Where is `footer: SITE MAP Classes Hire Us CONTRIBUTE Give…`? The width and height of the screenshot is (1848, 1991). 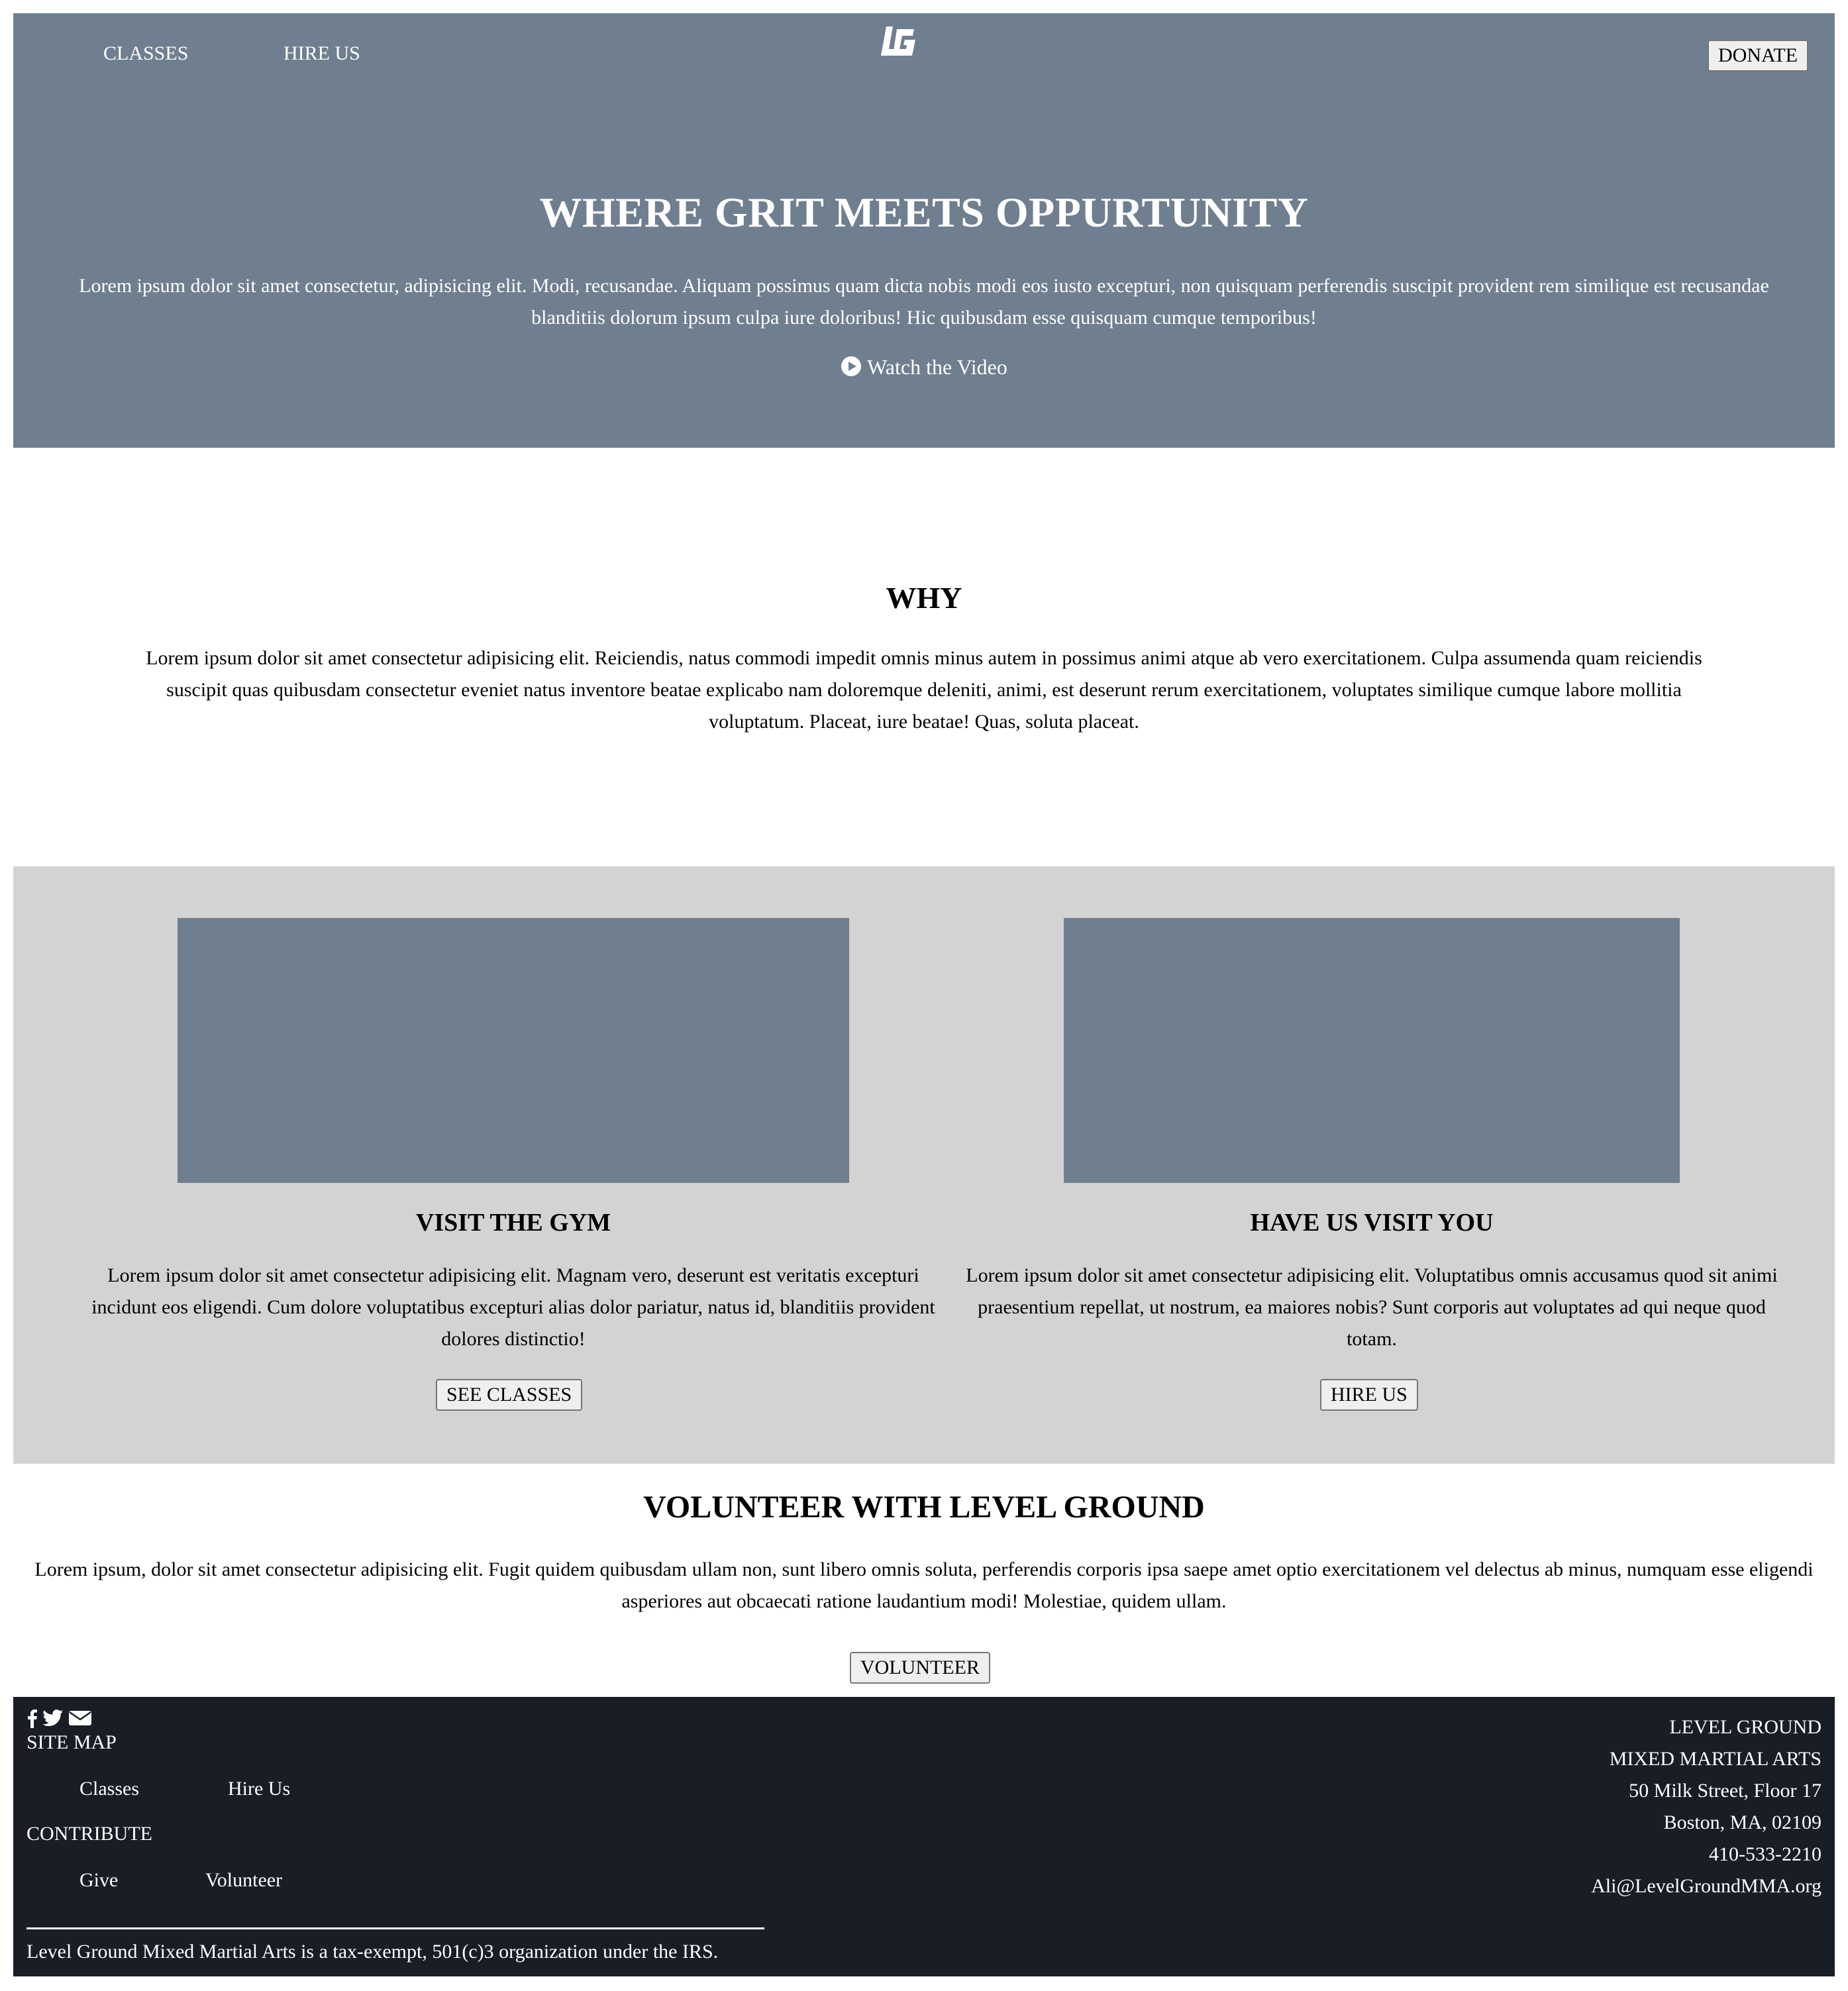
footer: SITE MAP Classes Hire Us CONTRIBUTE Give… is located at coordinates (924, 1836).